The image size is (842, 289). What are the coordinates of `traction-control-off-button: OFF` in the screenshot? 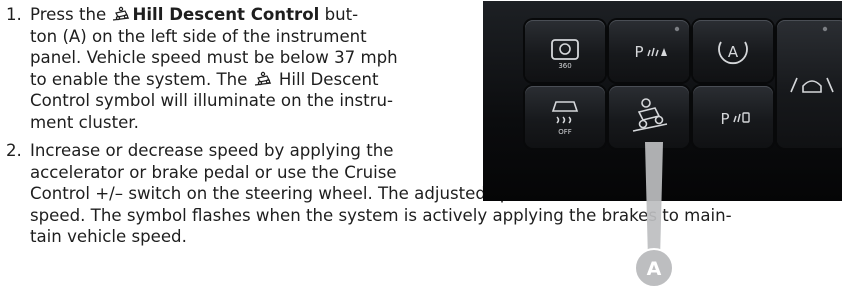 It's located at (565, 117).